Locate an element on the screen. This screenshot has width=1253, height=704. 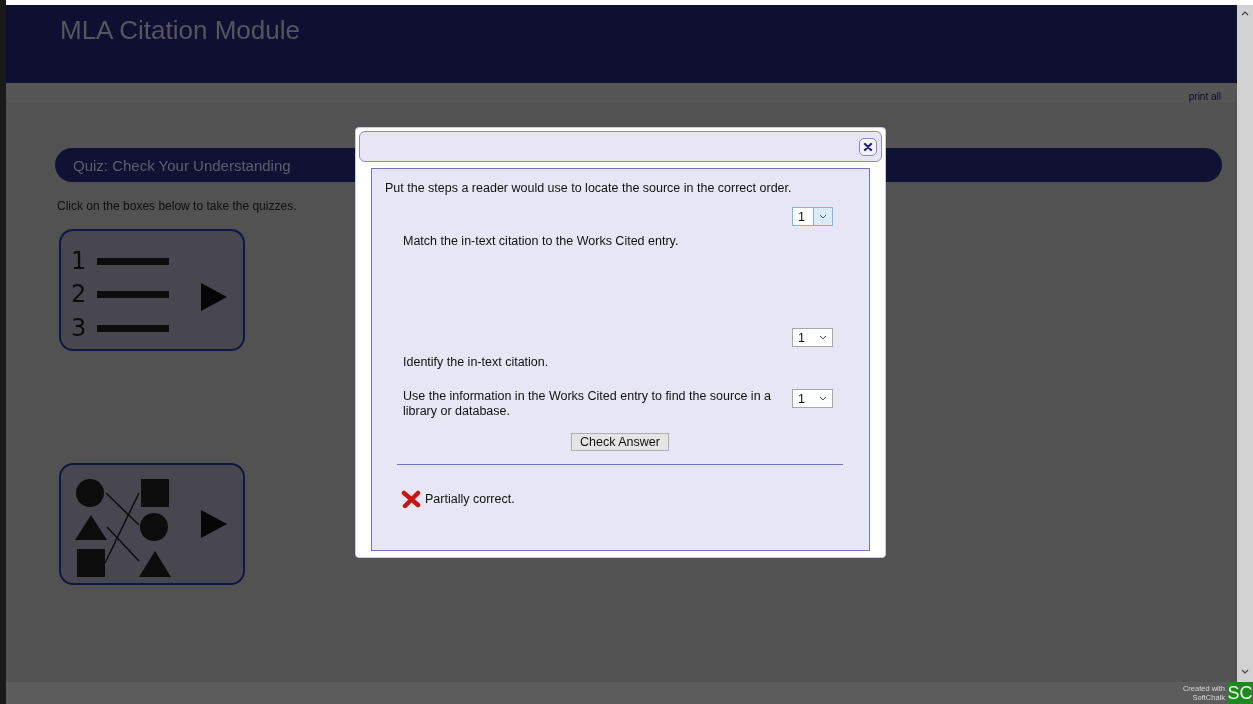
question-text: Put the steps a reader would use to locate the source in the correct order. is located at coordinates (589, 188).